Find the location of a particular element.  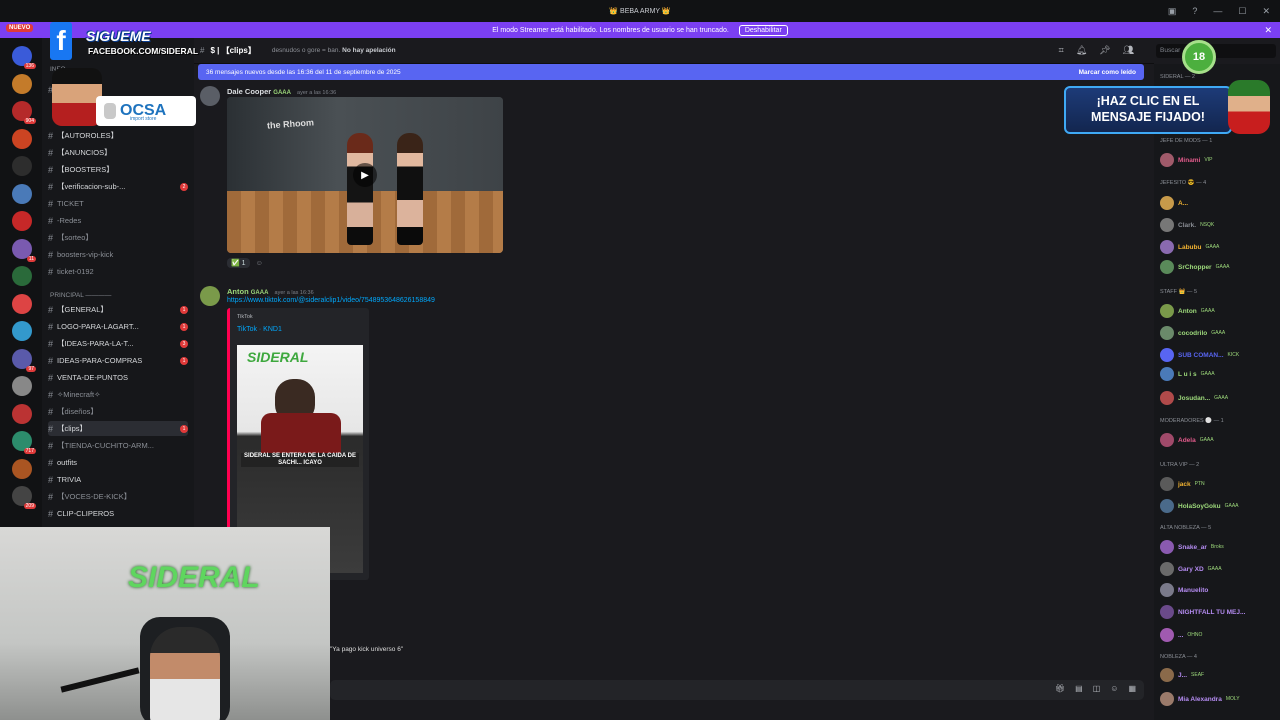

channel-item: # CLIP-CLIPEROS is located at coordinates (118, 513).